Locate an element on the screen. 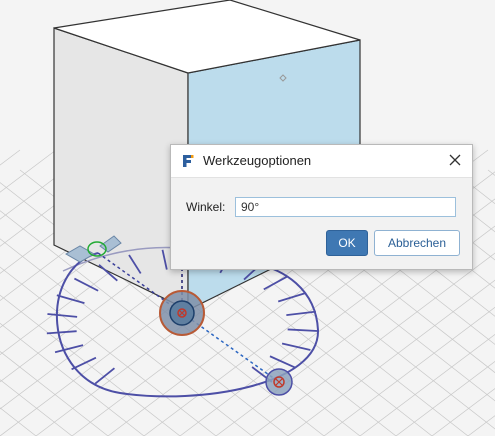 Image resolution: width=495 pixels, height=436 pixels. dialog-titlebar: Werkzeugoptionen is located at coordinates (321, 161).